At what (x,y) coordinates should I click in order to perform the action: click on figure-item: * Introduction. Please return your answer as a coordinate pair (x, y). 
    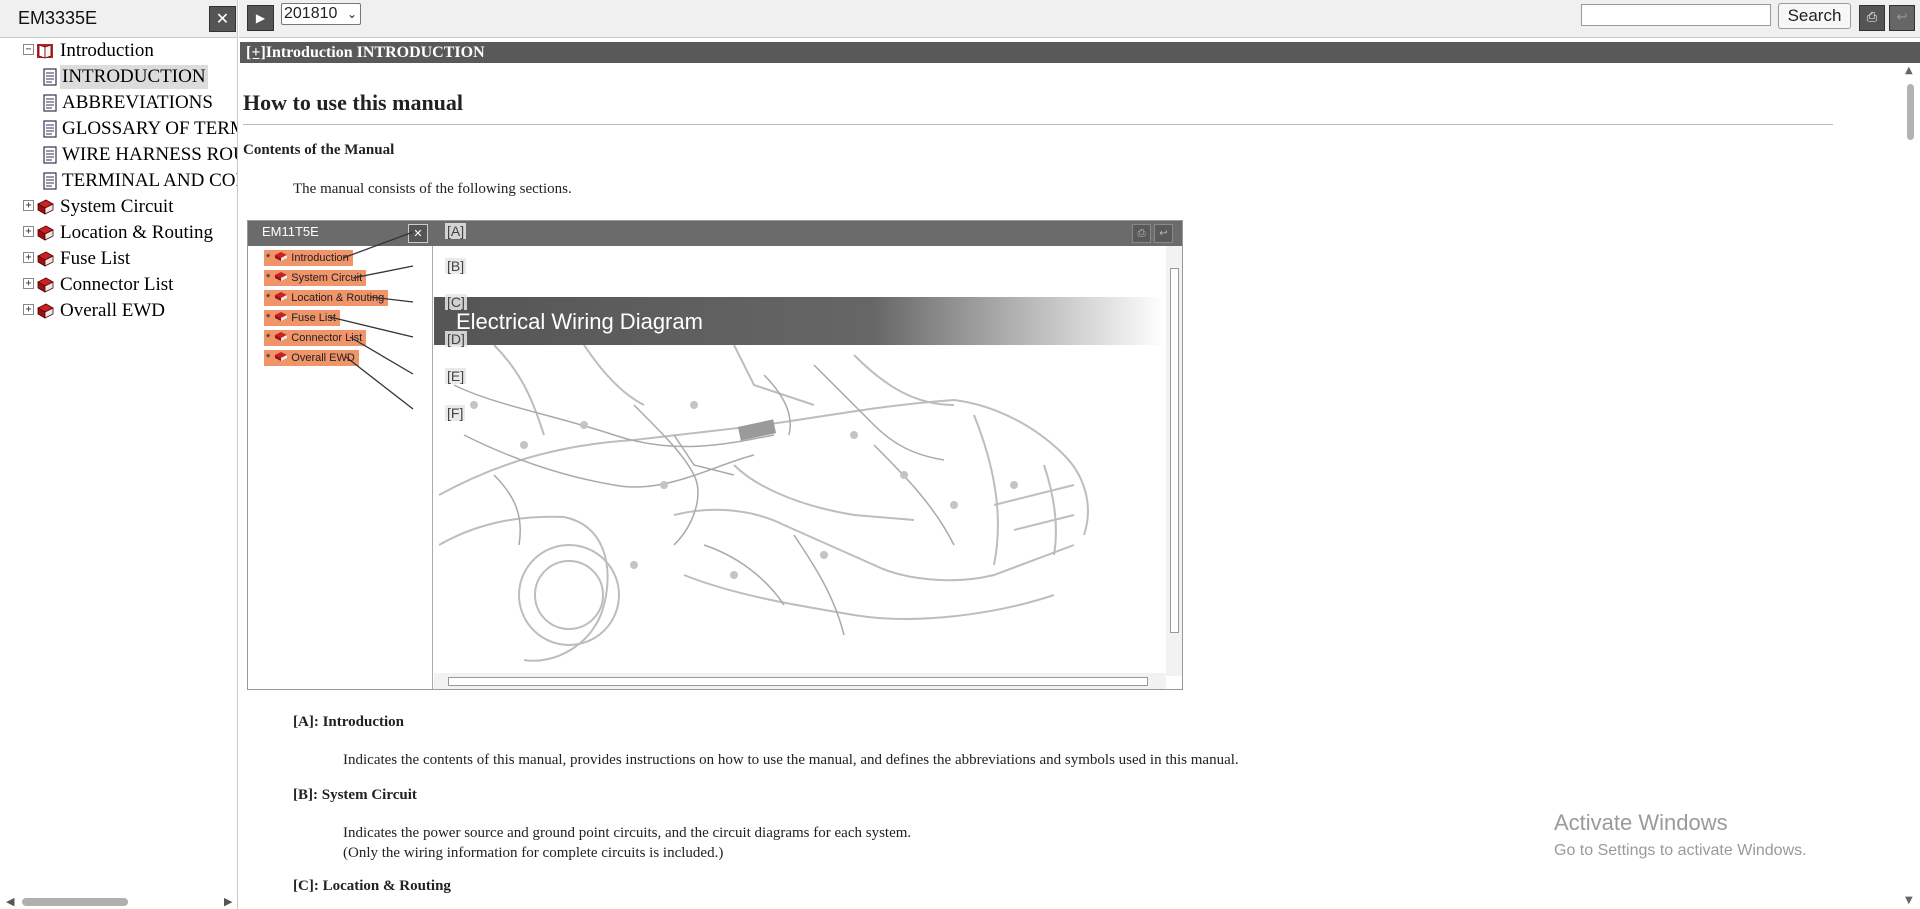
    Looking at the image, I should click on (308, 258).